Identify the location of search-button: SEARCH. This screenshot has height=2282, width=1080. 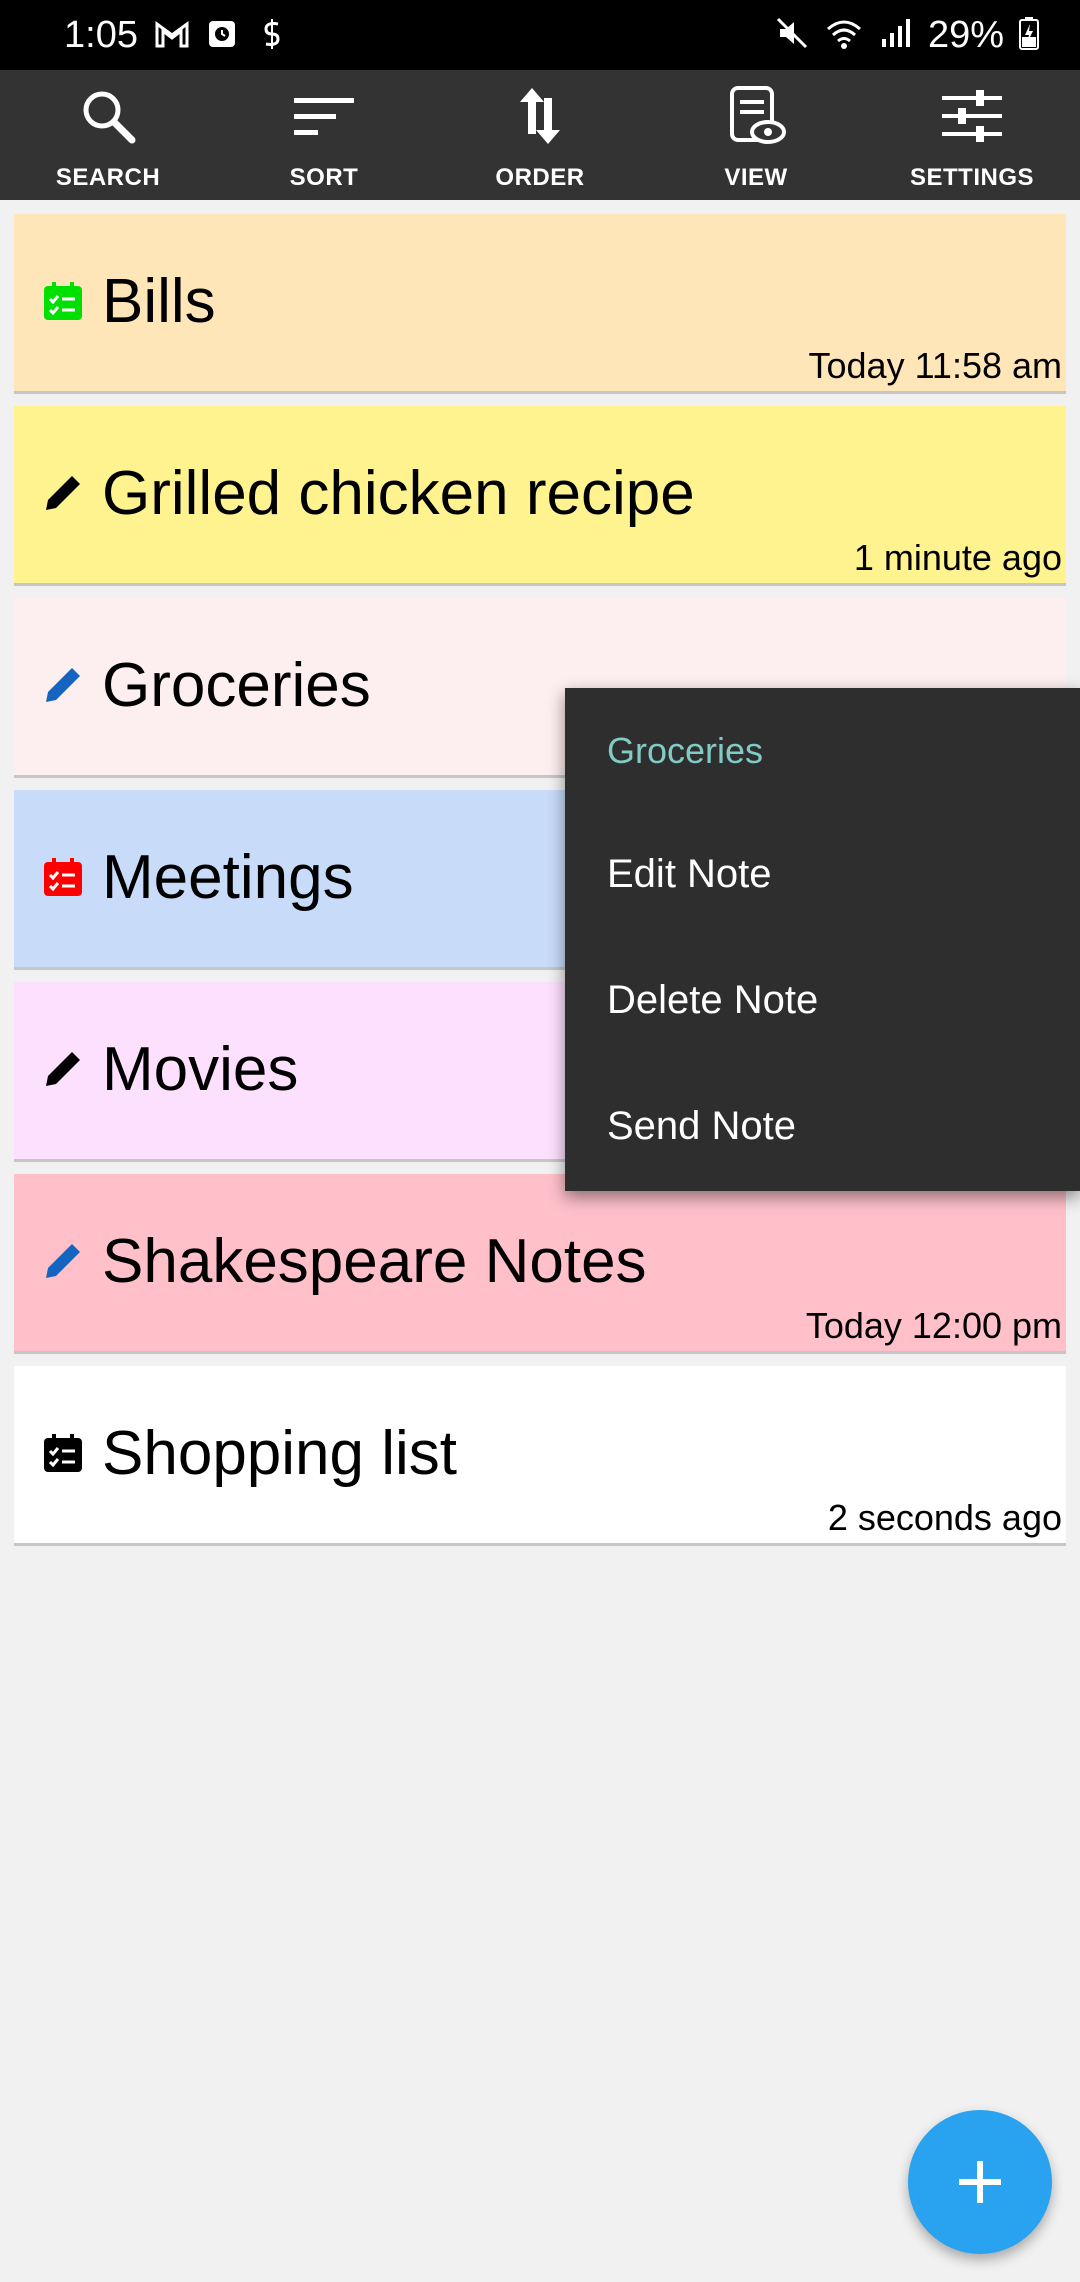
(108, 135).